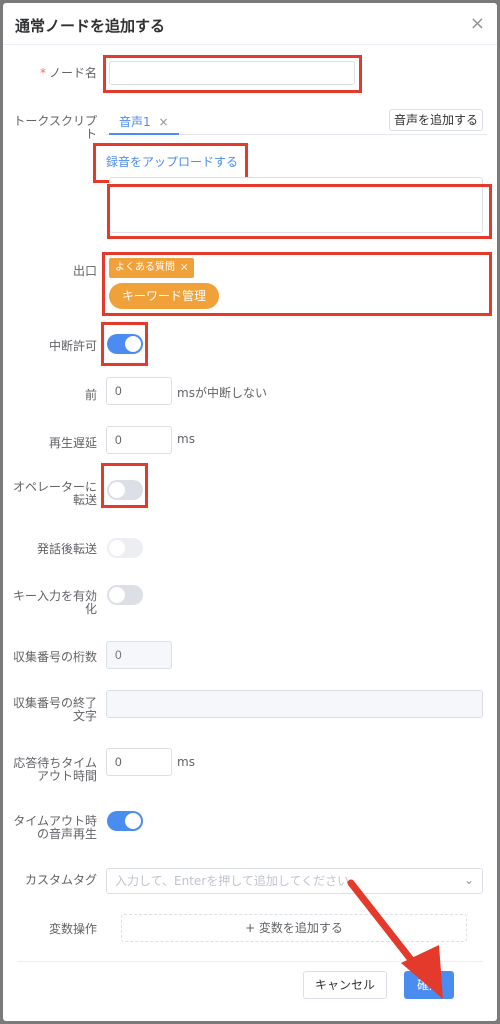 Image resolution: width=500 pixels, height=1024 pixels. Describe the element at coordinates (72, 443) in the screenshot. I see `playback-delay-label: 再生遅延` at that location.